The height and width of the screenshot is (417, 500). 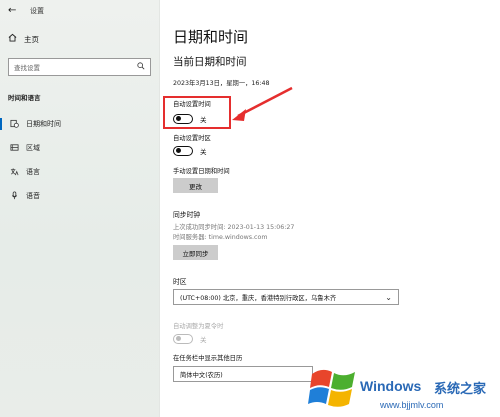 What do you see at coordinates (203, 152) in the screenshot?
I see `auto-timezone-state: 关` at bounding box center [203, 152].